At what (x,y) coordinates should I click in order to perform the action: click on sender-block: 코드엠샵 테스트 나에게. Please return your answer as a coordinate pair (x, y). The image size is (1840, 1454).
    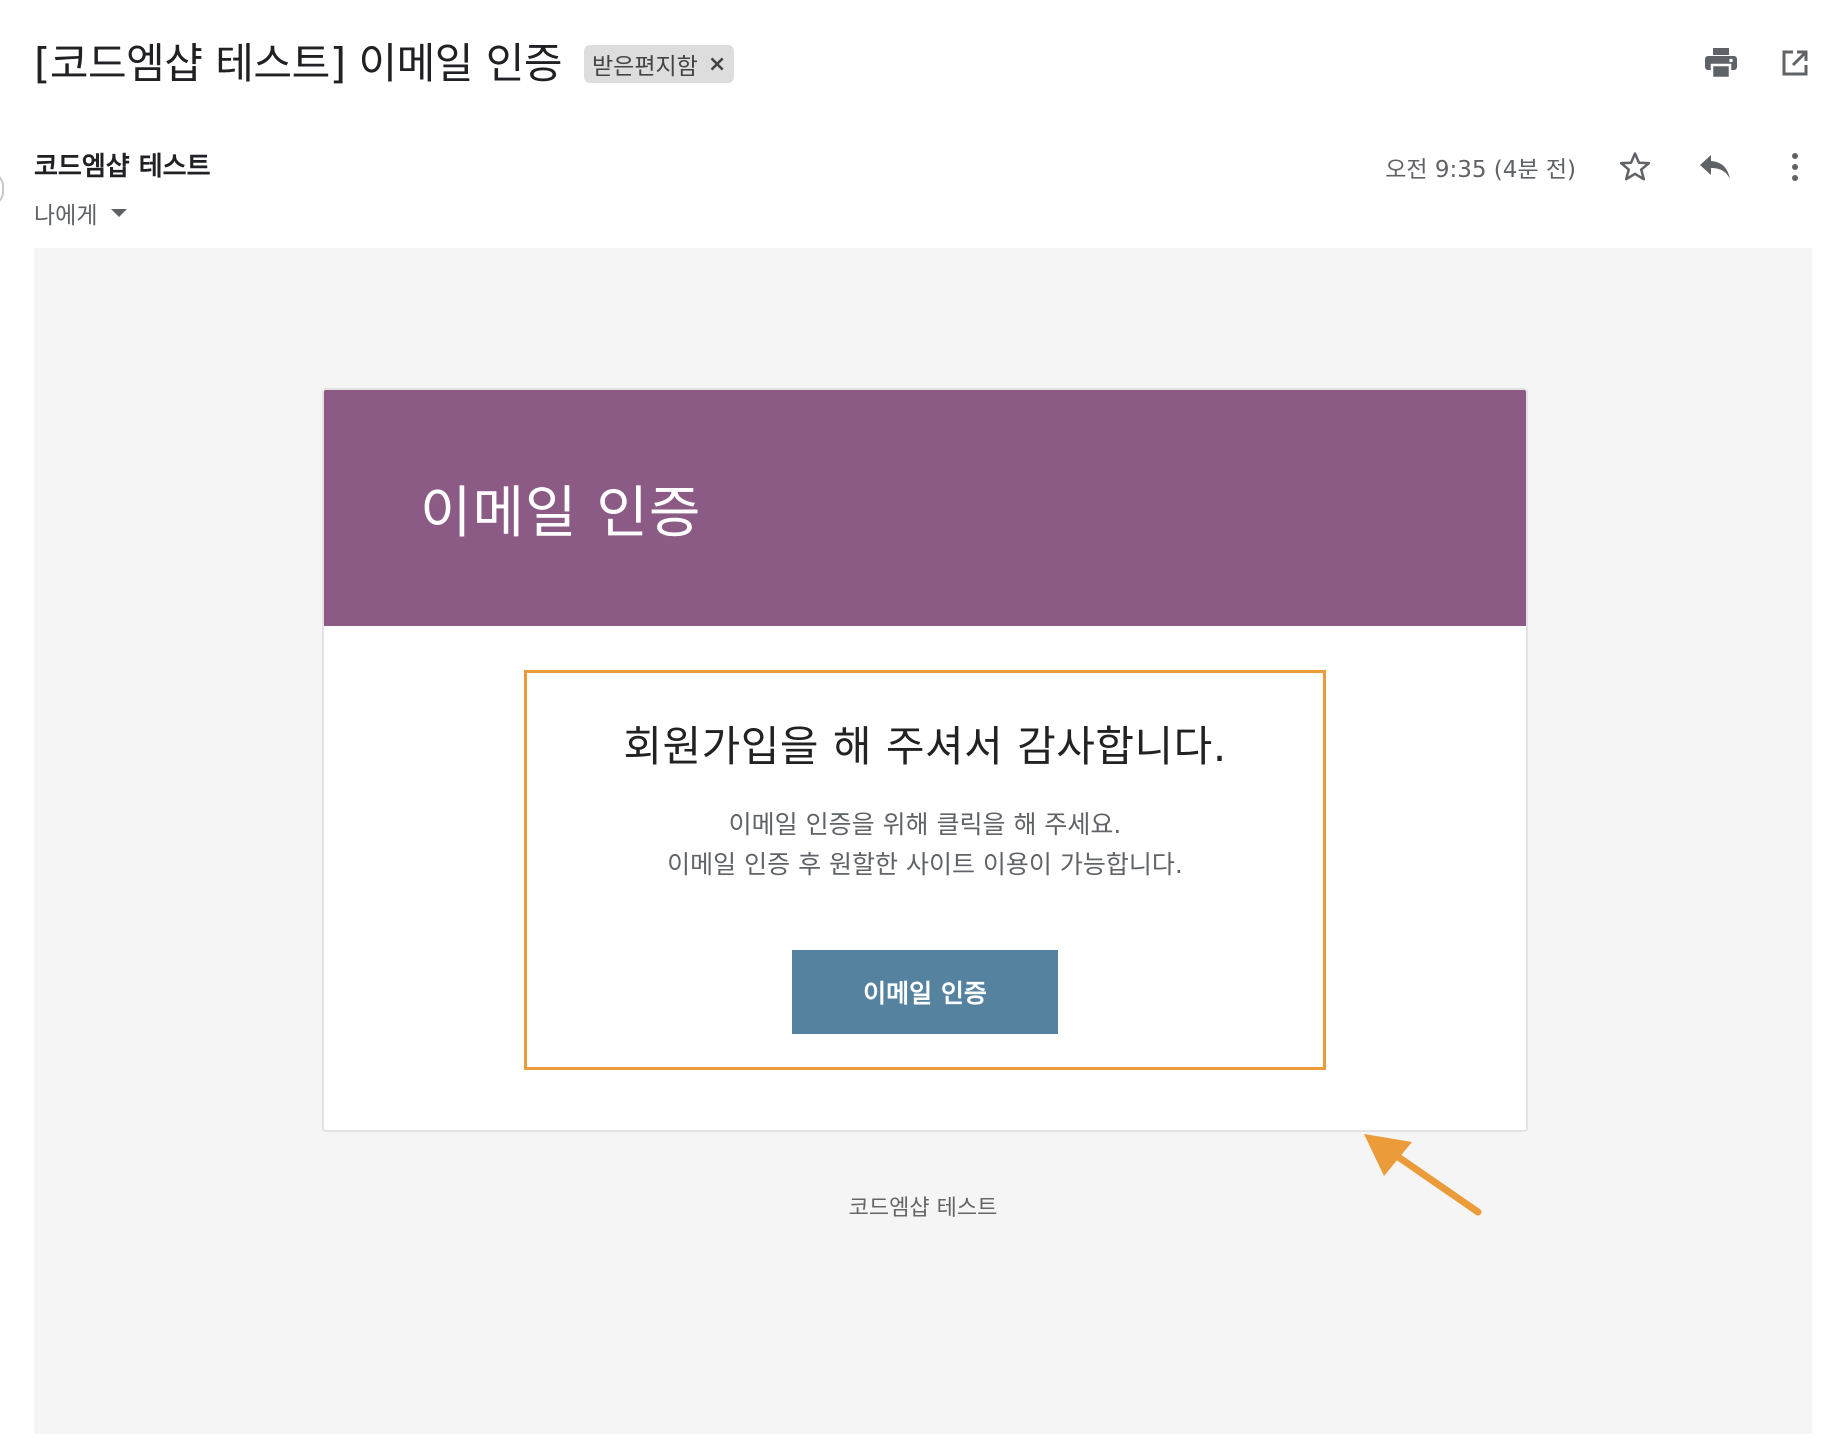
    Looking at the image, I should click on (122, 190).